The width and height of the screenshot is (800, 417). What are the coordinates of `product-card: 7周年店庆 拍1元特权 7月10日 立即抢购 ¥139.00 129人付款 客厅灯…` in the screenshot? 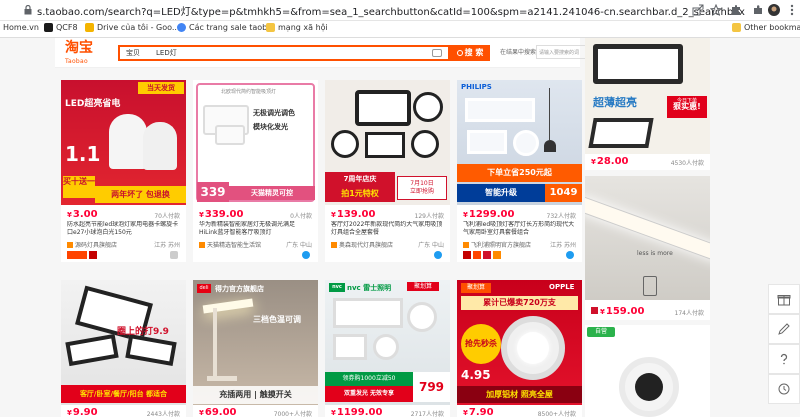 It's located at (387, 171).